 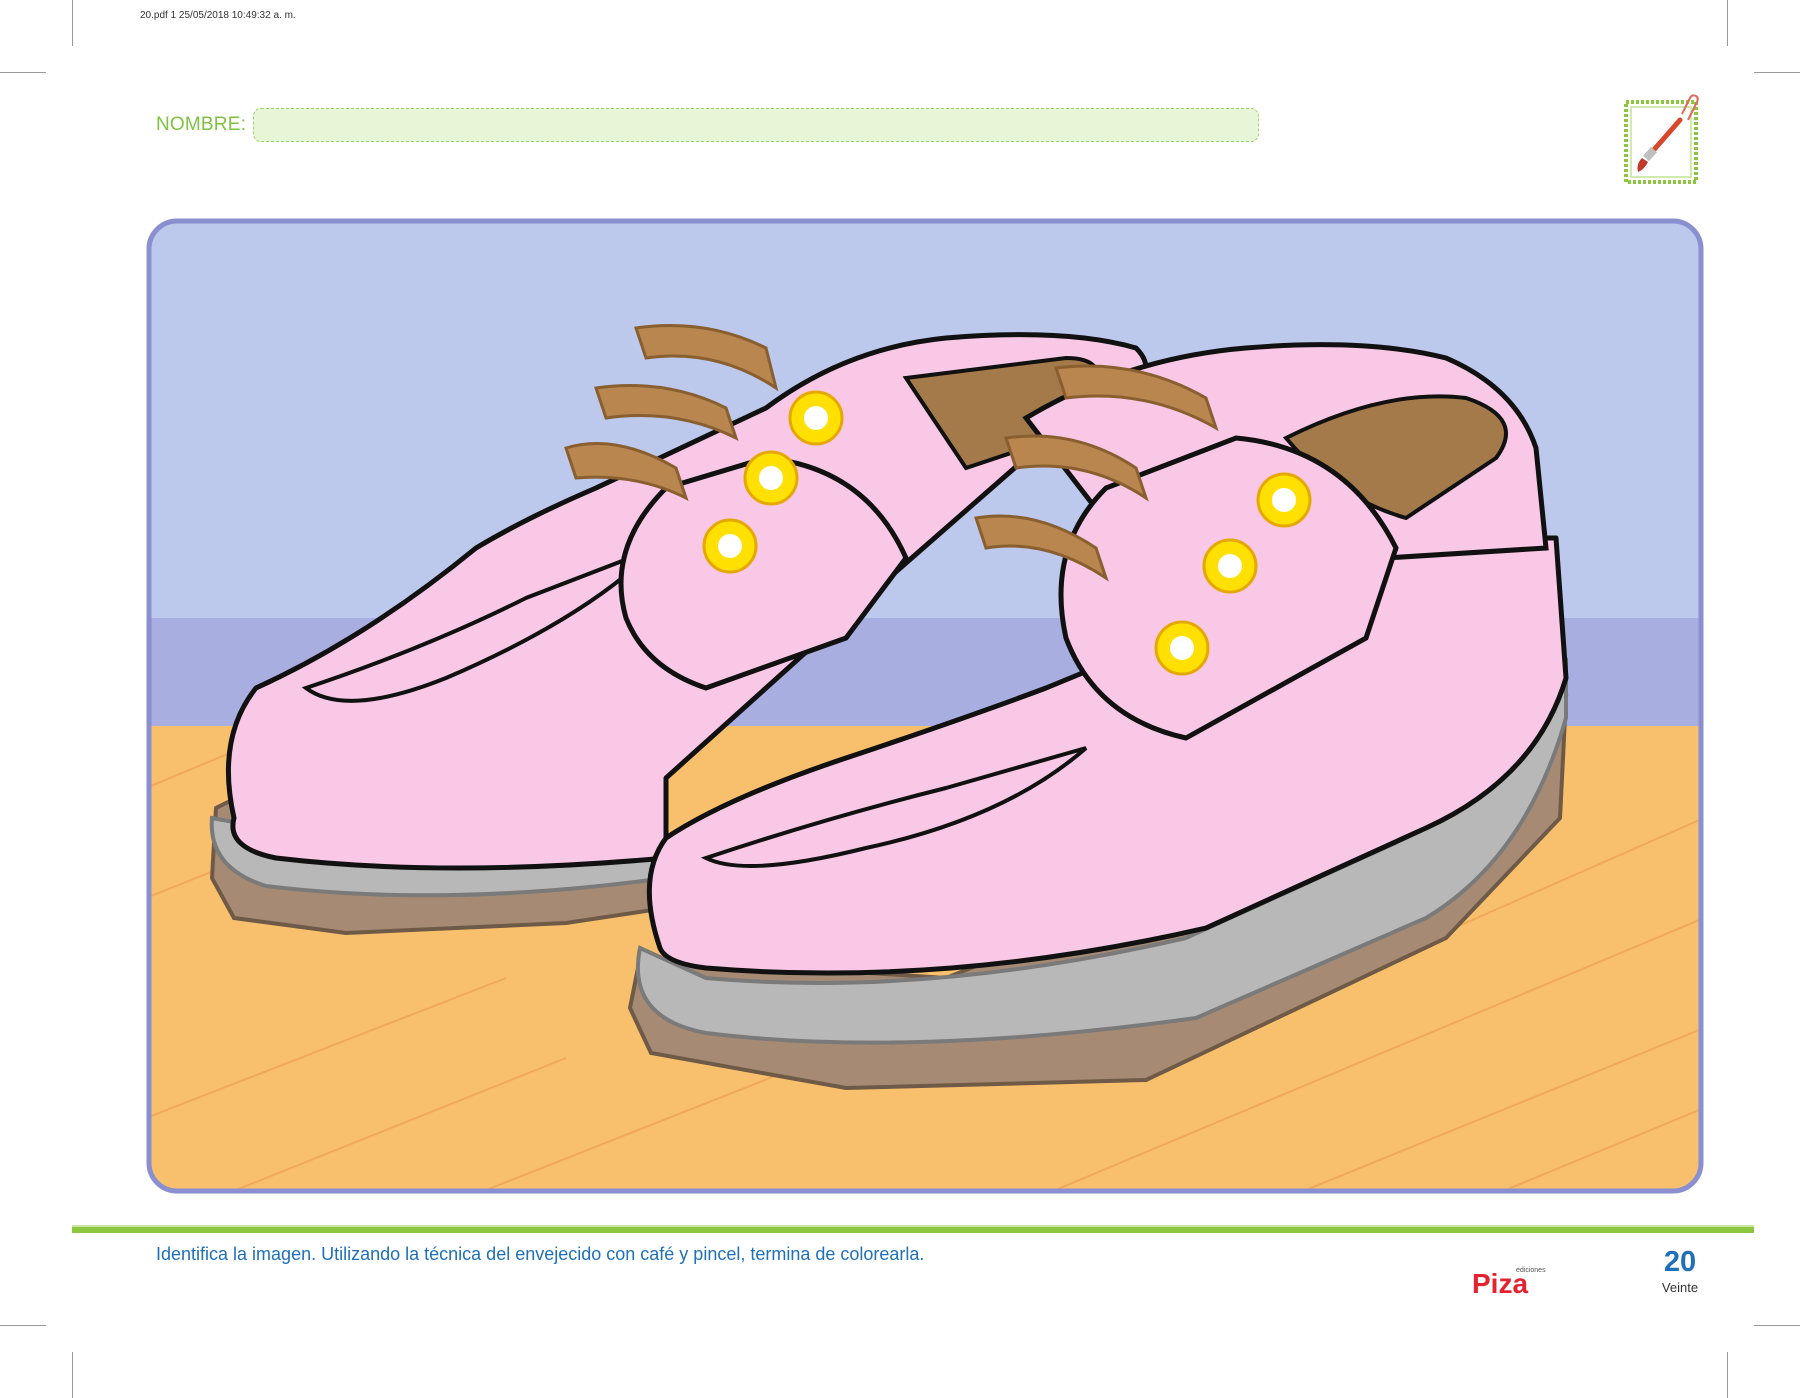 I want to click on bottom-rule, so click(x=913, y=1229).